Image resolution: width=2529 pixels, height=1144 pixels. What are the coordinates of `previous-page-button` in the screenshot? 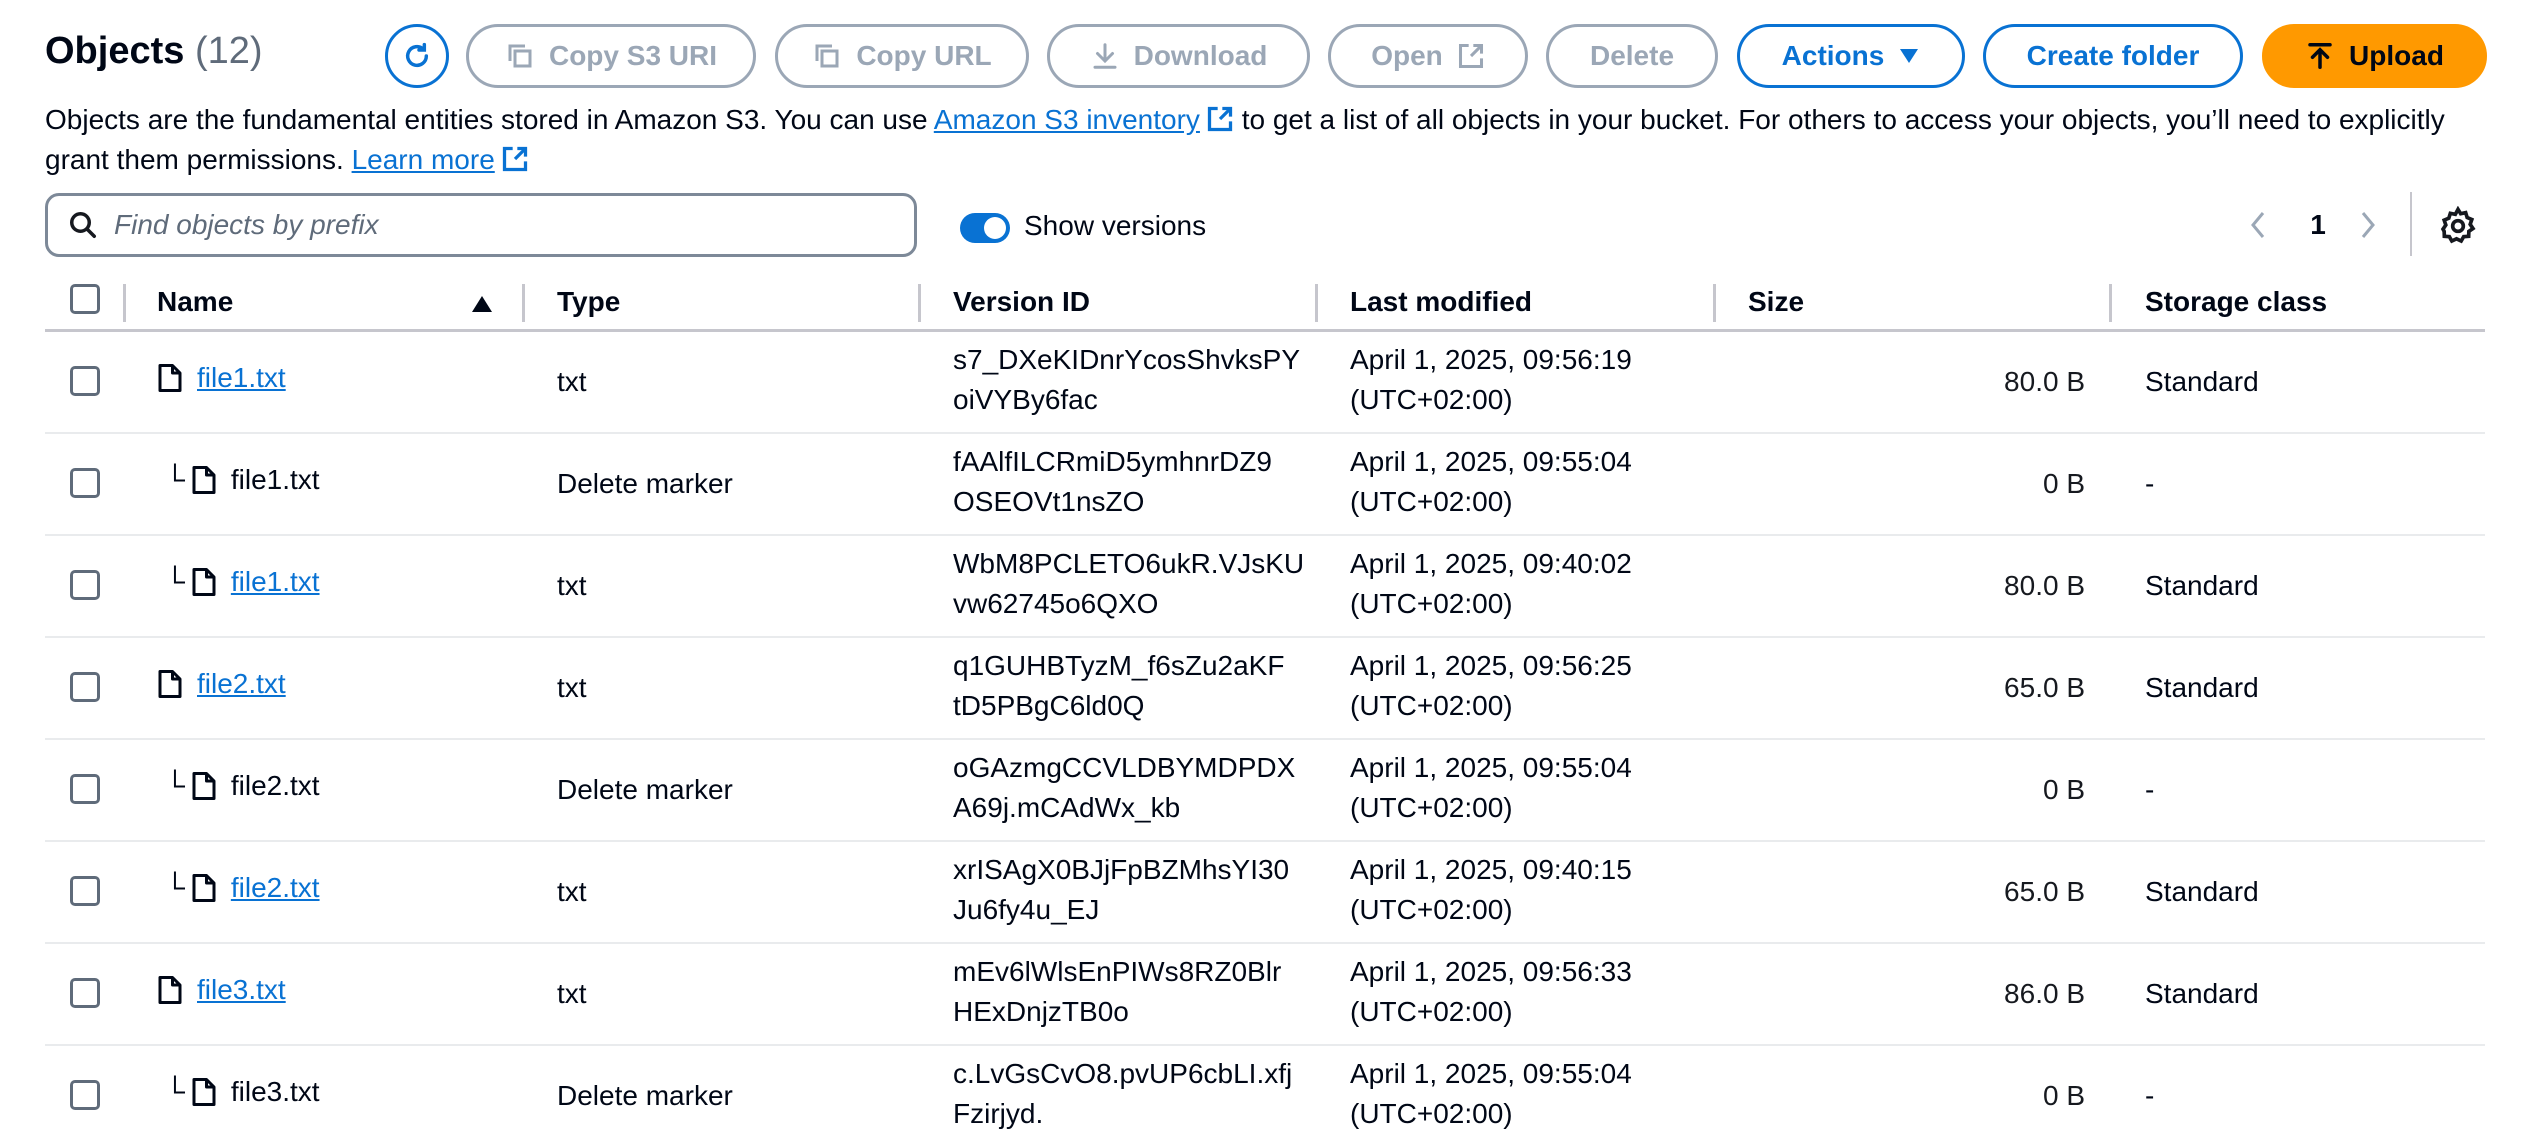 It's located at (2258, 225).